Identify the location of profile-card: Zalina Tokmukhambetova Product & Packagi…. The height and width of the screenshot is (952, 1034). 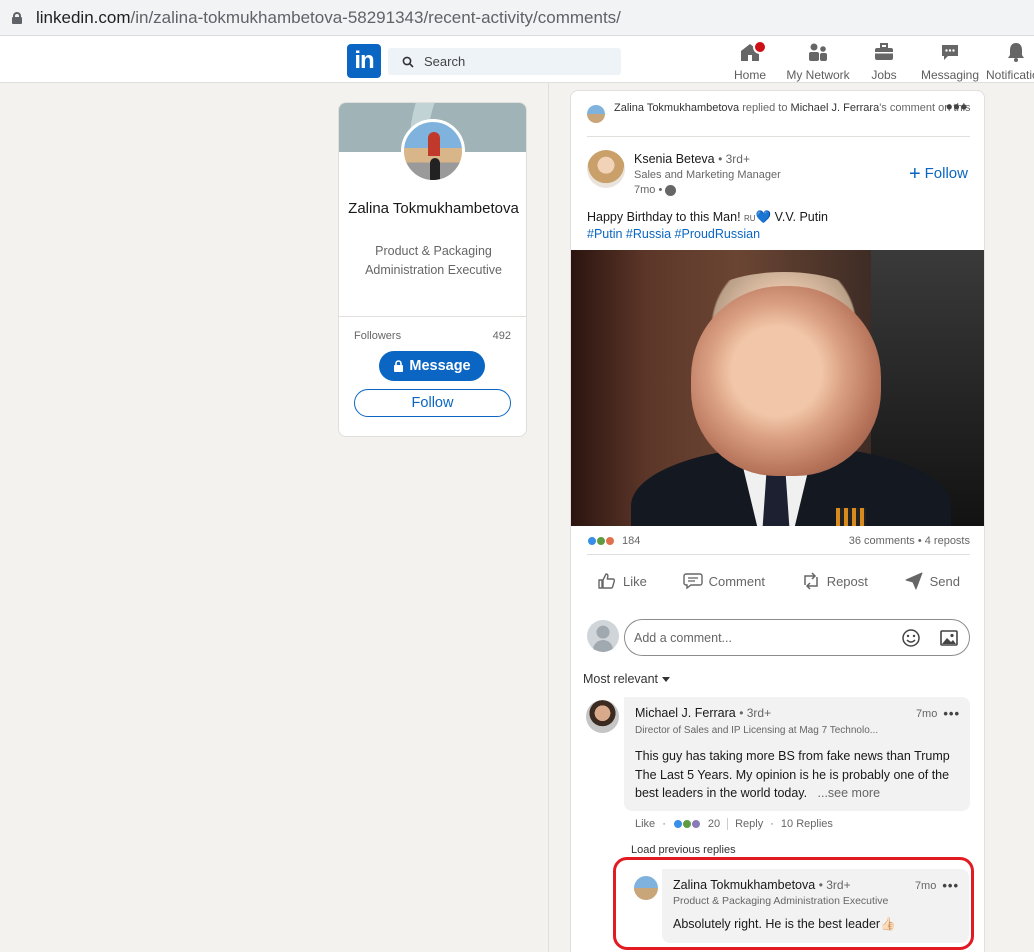
(432, 269).